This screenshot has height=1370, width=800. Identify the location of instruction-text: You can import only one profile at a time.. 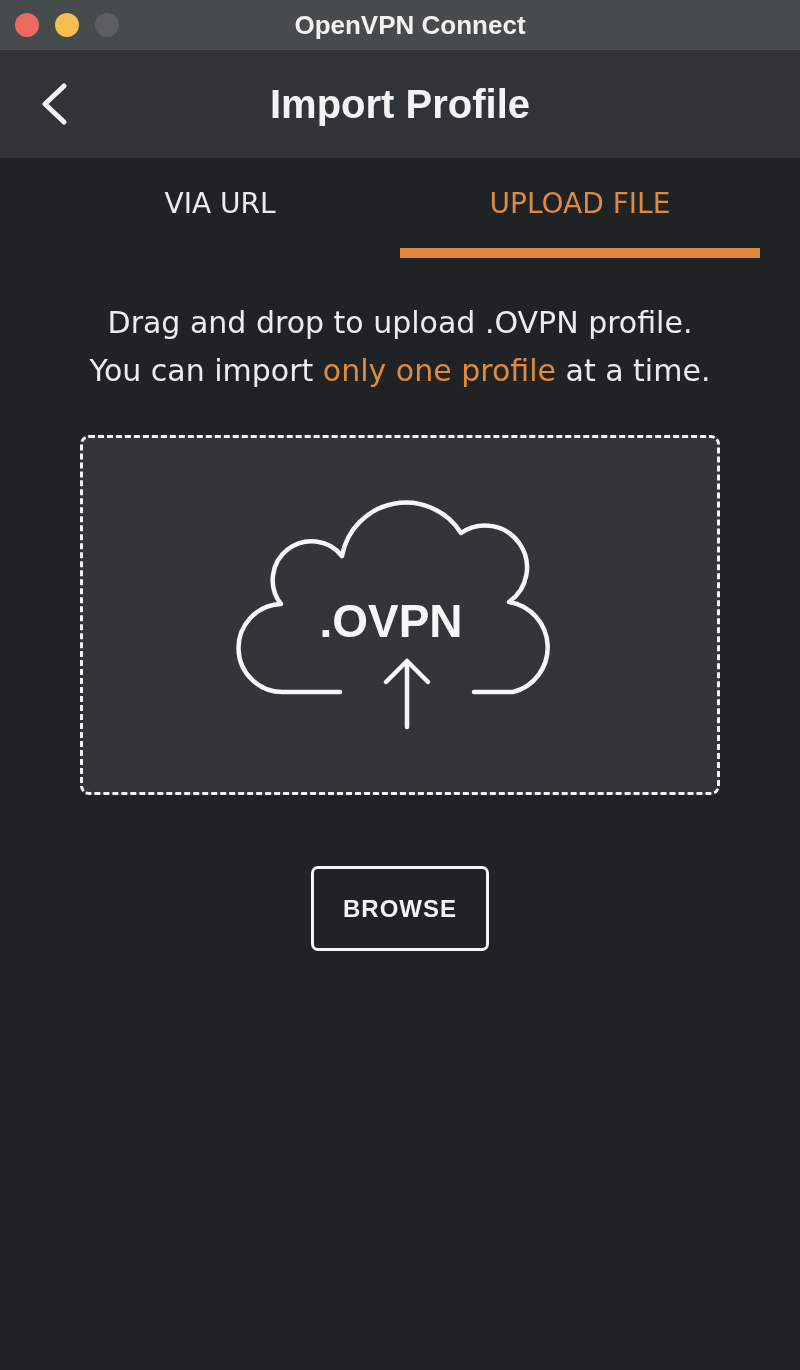
(400, 371).